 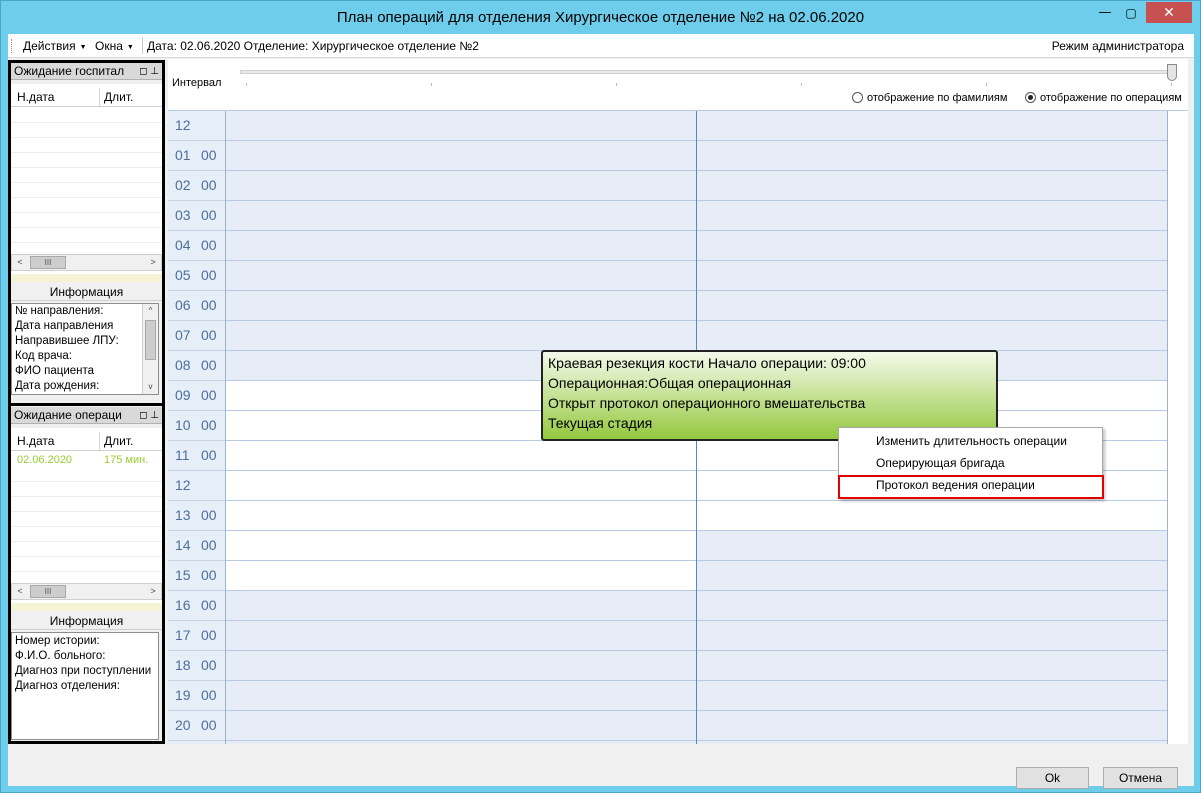 What do you see at coordinates (1030, 97) in the screenshot?
I see `radio-dot-selected` at bounding box center [1030, 97].